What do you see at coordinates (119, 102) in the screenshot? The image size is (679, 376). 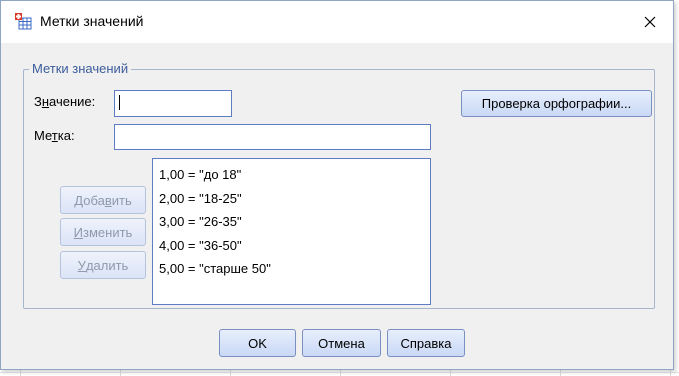 I see `text-caret` at bounding box center [119, 102].